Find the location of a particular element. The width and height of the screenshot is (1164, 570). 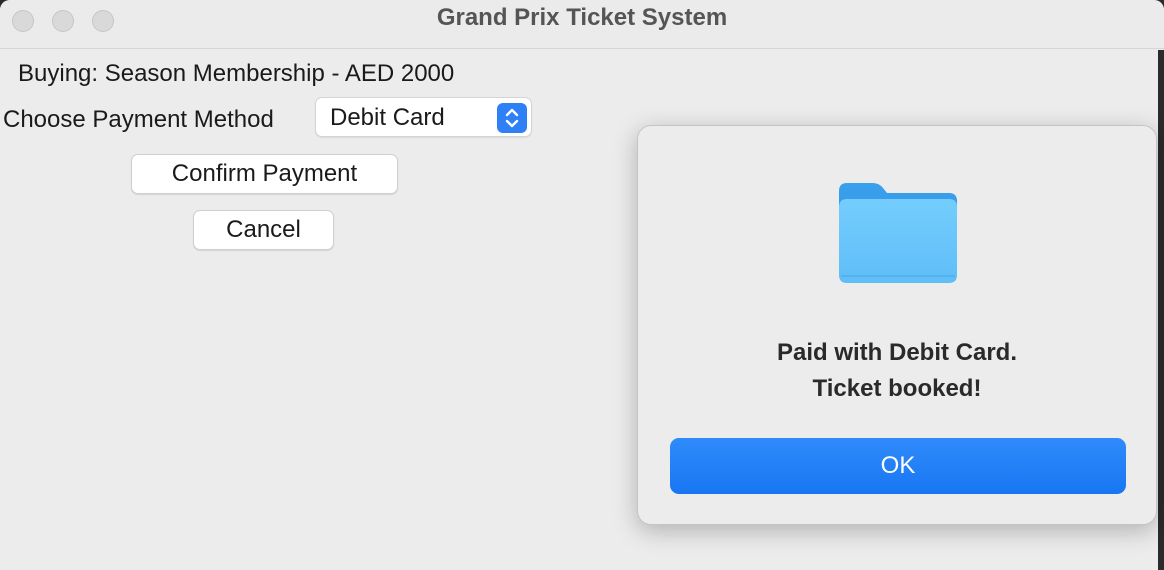

payment-method-value: Debit Card is located at coordinates (387, 117).